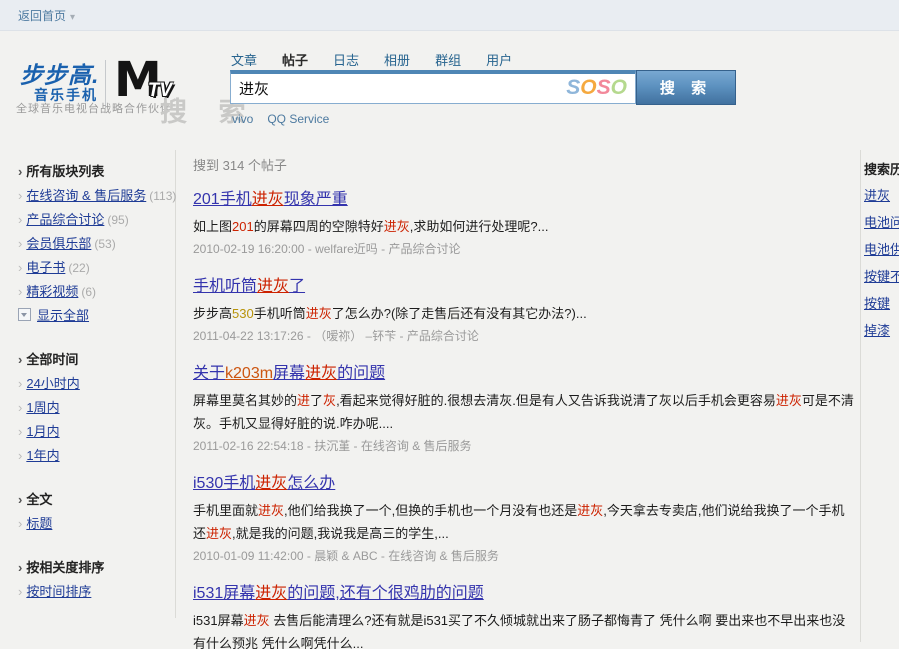 The image size is (899, 649). Describe the element at coordinates (93, 268) in the screenshot. I see `sidebar-item: › 电子书 (22)` at that location.